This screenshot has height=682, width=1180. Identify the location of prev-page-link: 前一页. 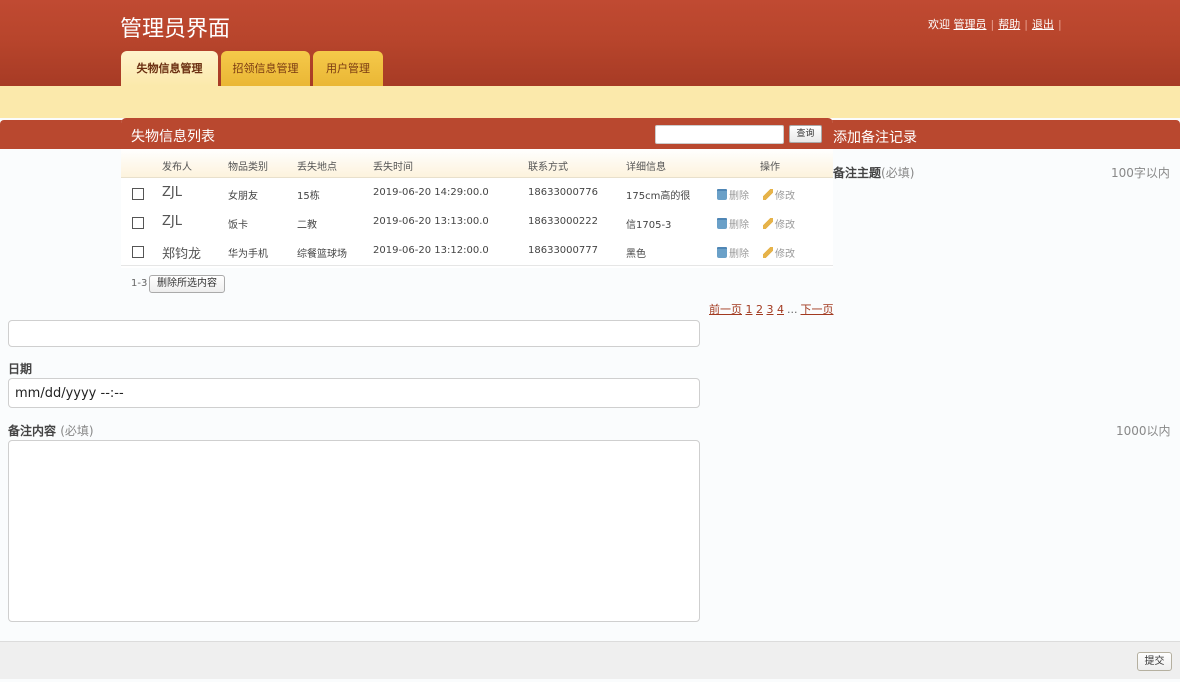
(725, 309).